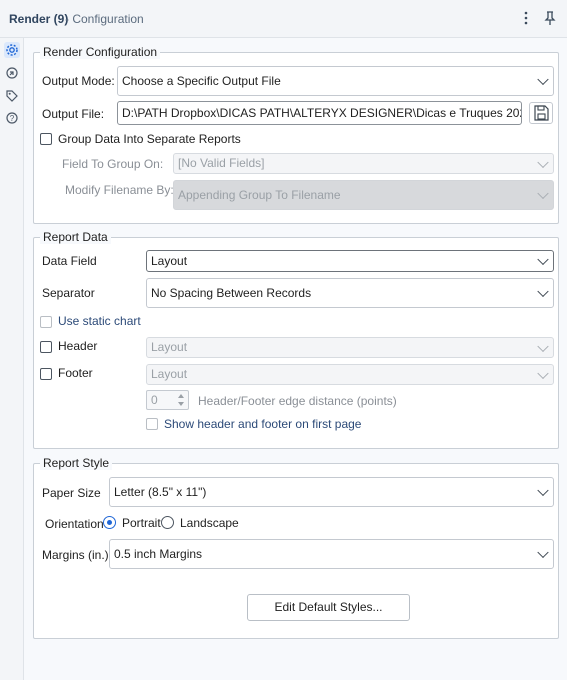  What do you see at coordinates (12, 359) in the screenshot?
I see `left-tool-rail: ?` at bounding box center [12, 359].